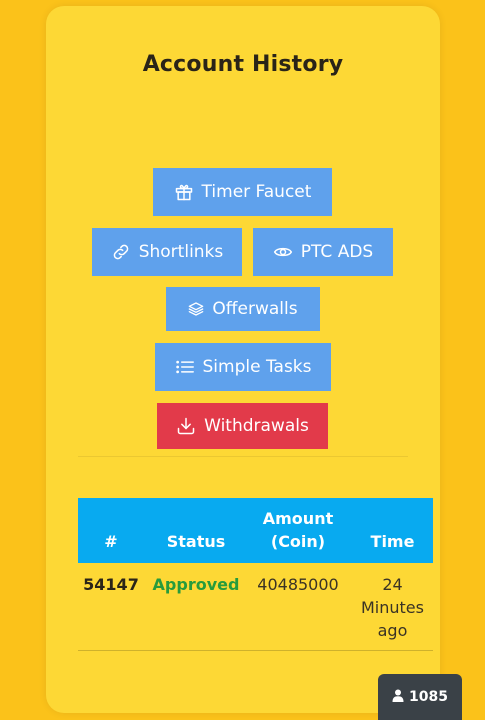 This screenshot has height=720, width=485. What do you see at coordinates (392, 630) in the screenshot?
I see `row-time-line3: ago` at bounding box center [392, 630].